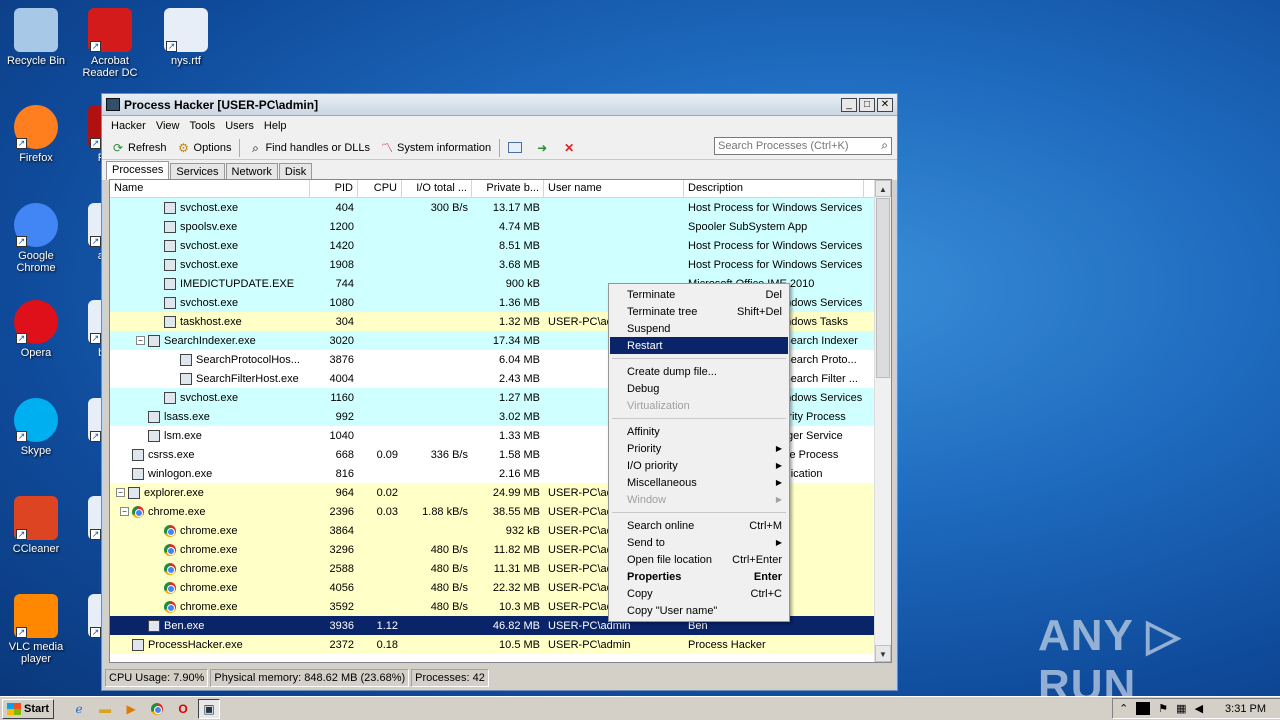 This screenshot has width=1280, height=720. What do you see at coordinates (79, 709) in the screenshot?
I see `taskbar-ie-icon: ℯ` at bounding box center [79, 709].